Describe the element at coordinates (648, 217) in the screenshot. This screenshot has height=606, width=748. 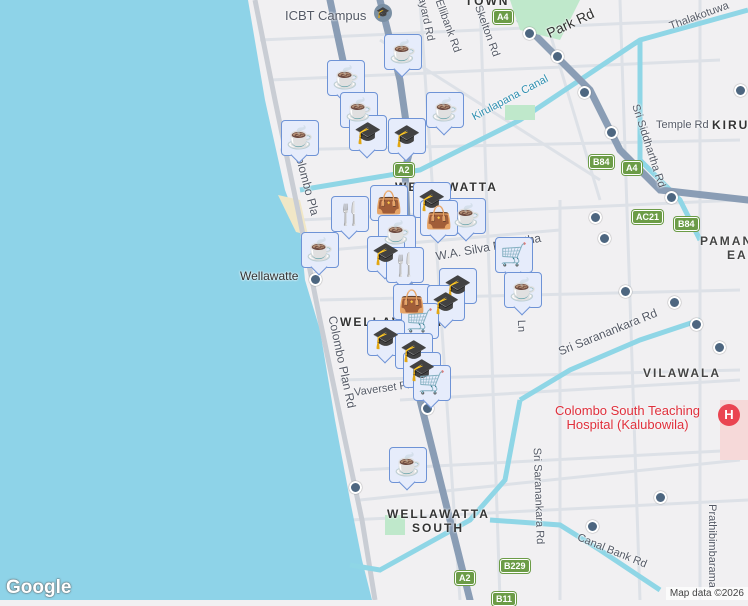
I see `road-shield: AC21` at that location.